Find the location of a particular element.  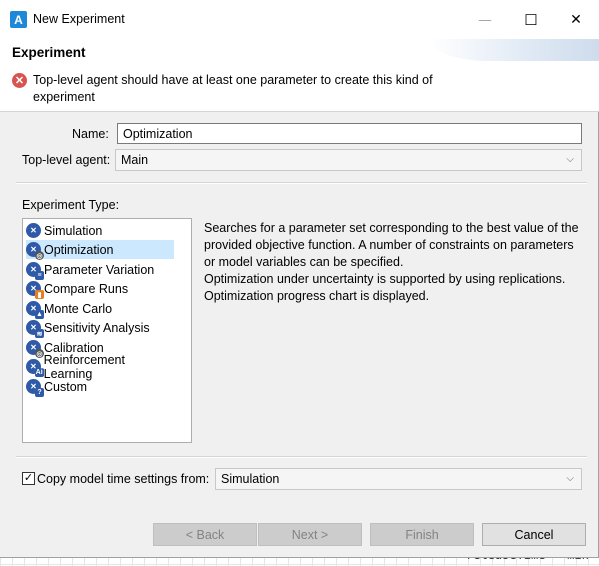

list-item-compare-runs: ✕ ▮ Compare Runs is located at coordinates (100, 289).